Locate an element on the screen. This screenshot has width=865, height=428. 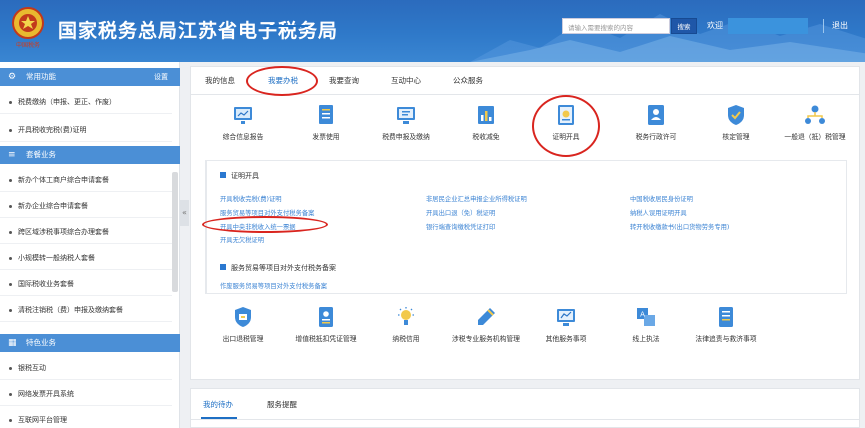
tab-query: 我要查询 is located at coordinates (344, 80).